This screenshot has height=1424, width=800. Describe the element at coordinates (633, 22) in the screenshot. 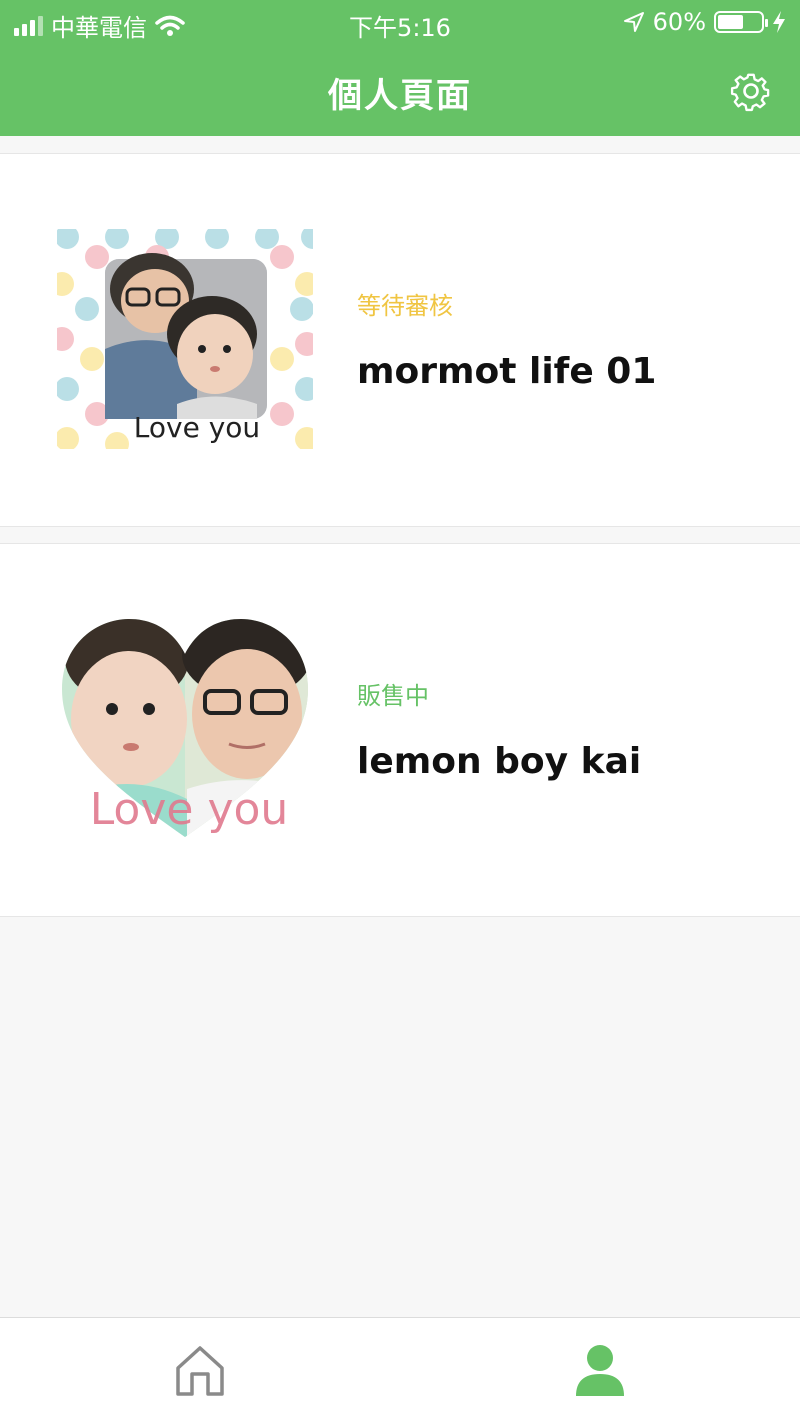

I see `location-arrow-icon` at that location.